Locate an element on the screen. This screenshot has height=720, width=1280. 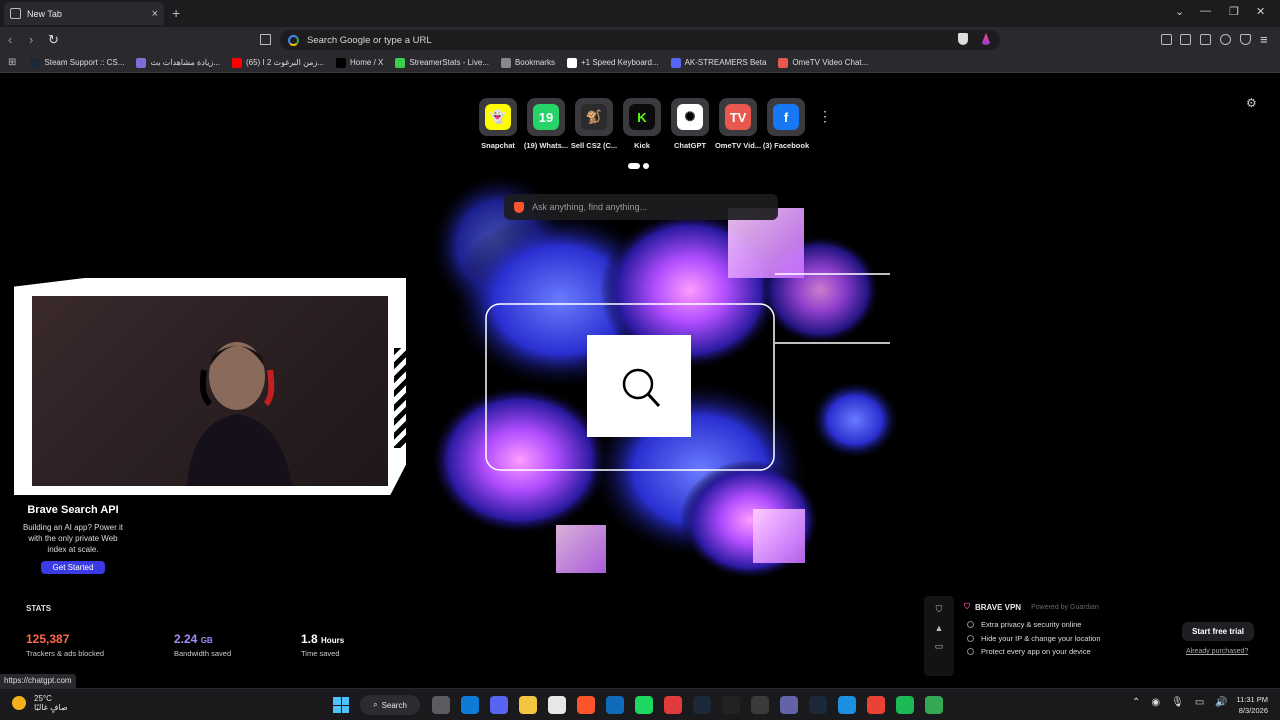
bookmark-item: AK-STREAMERS Beta is located at coordinates (718, 62).